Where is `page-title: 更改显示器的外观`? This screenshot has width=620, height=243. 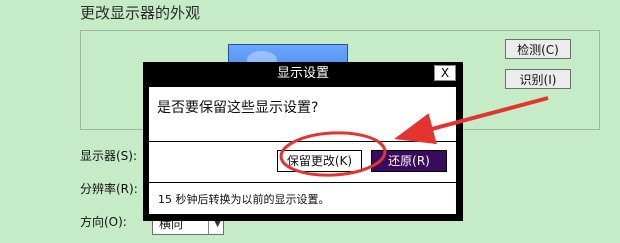 page-title: 更改显示器的外观 is located at coordinates (140, 13).